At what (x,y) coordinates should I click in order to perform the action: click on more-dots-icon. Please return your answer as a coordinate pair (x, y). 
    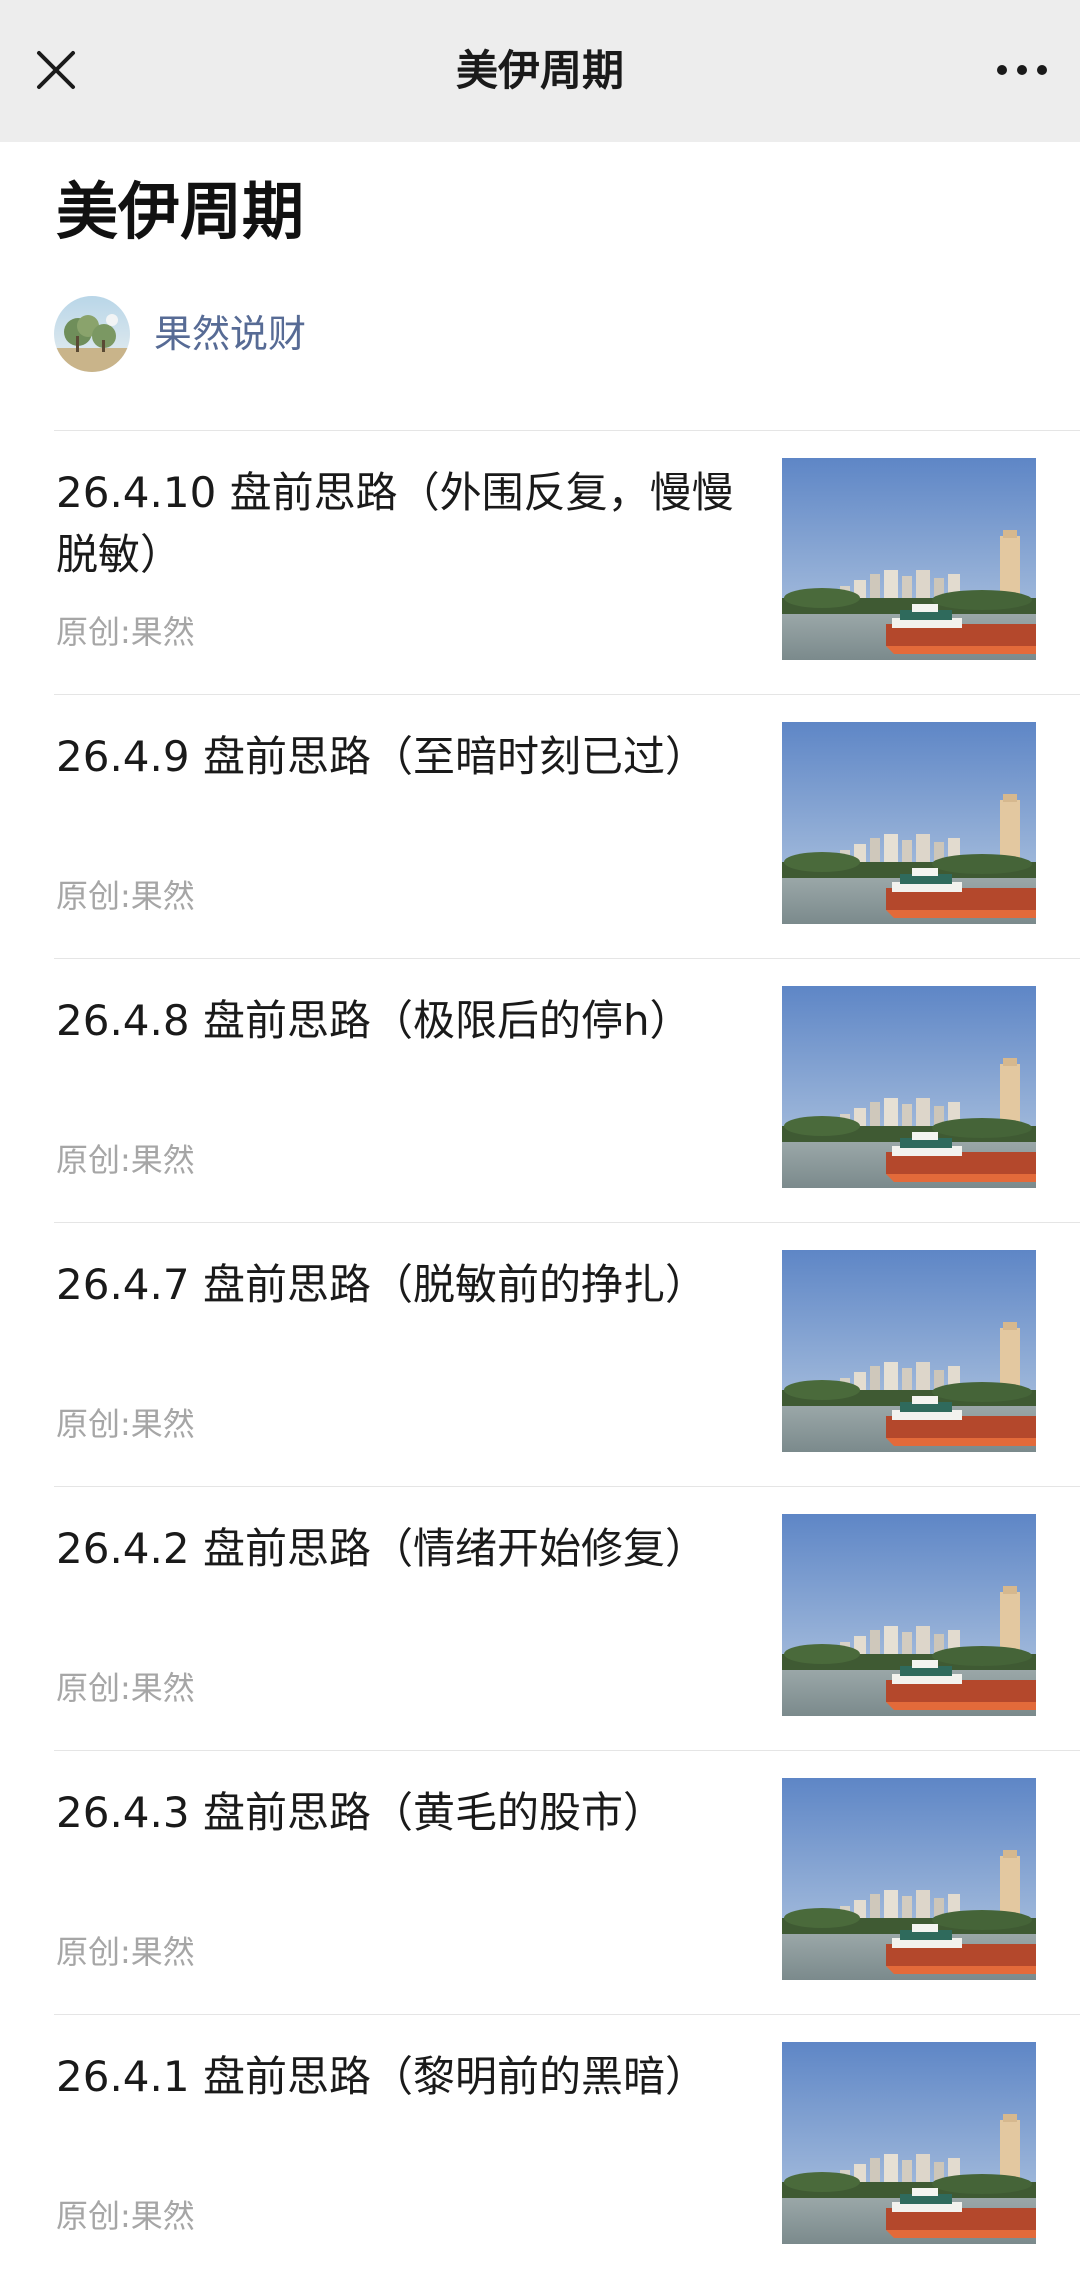
    Looking at the image, I should click on (1022, 70).